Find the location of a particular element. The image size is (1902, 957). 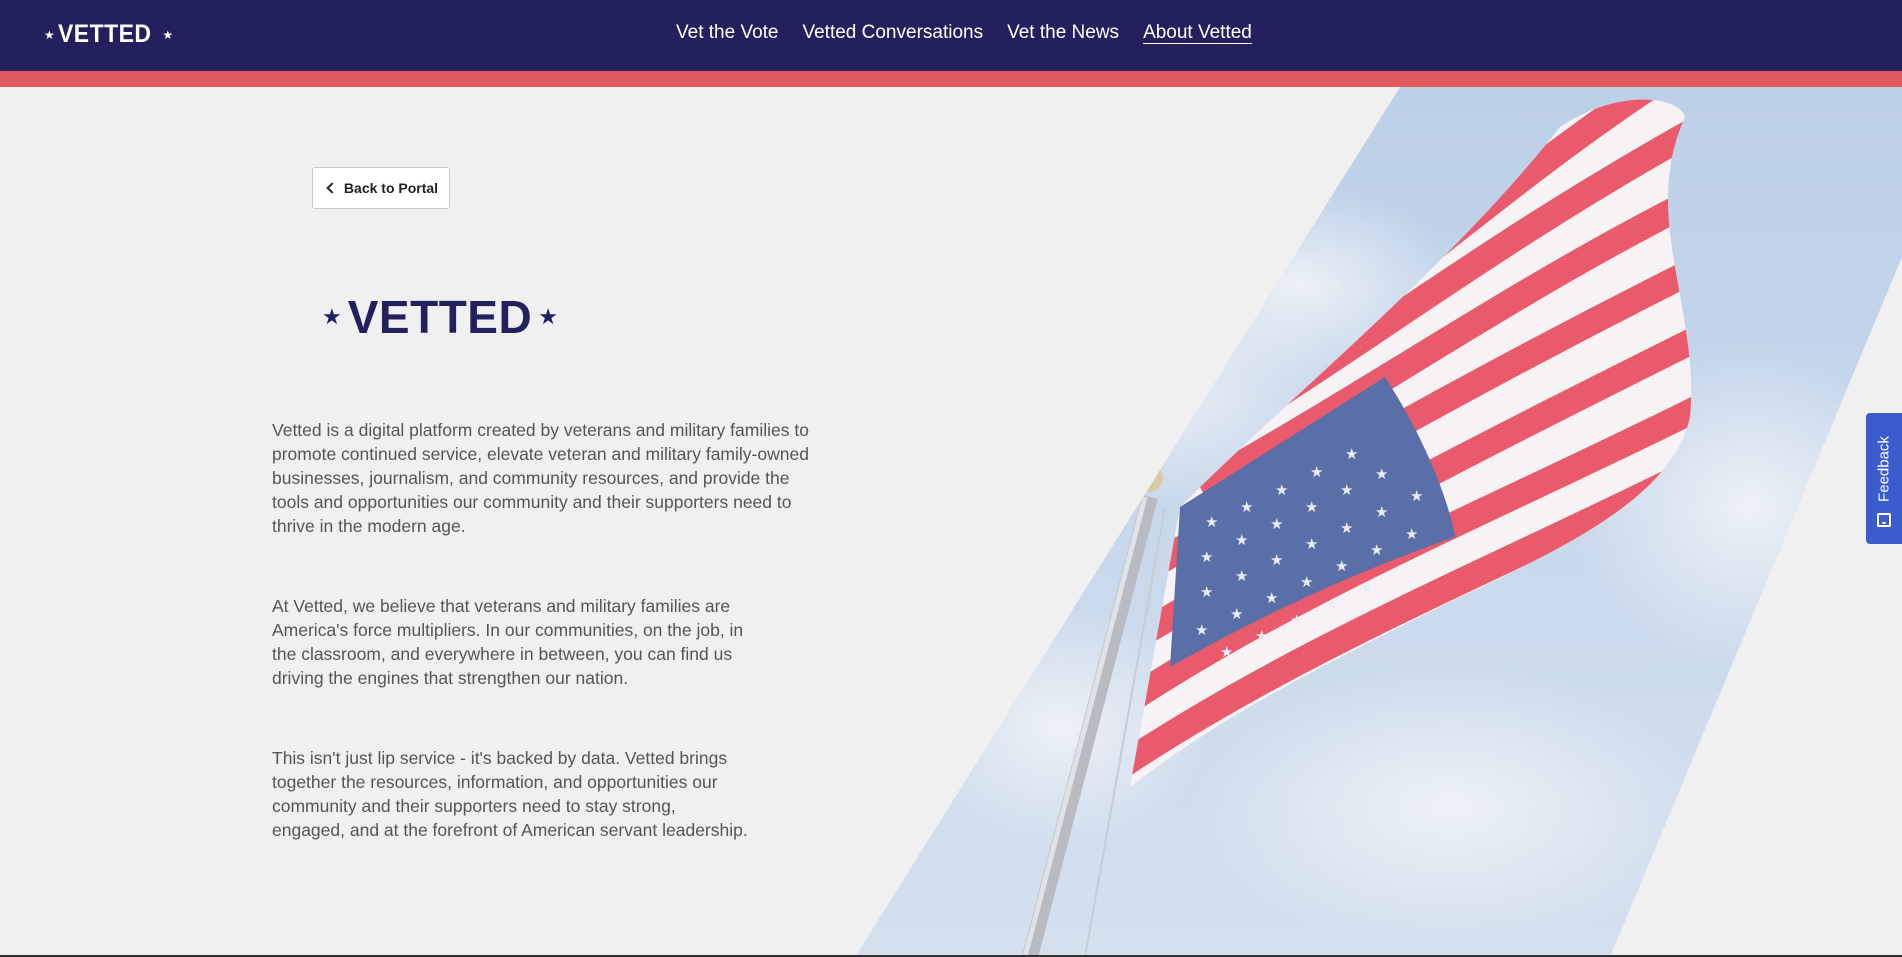

nav-vet-the-news: Vet the News is located at coordinates (1063, 33).